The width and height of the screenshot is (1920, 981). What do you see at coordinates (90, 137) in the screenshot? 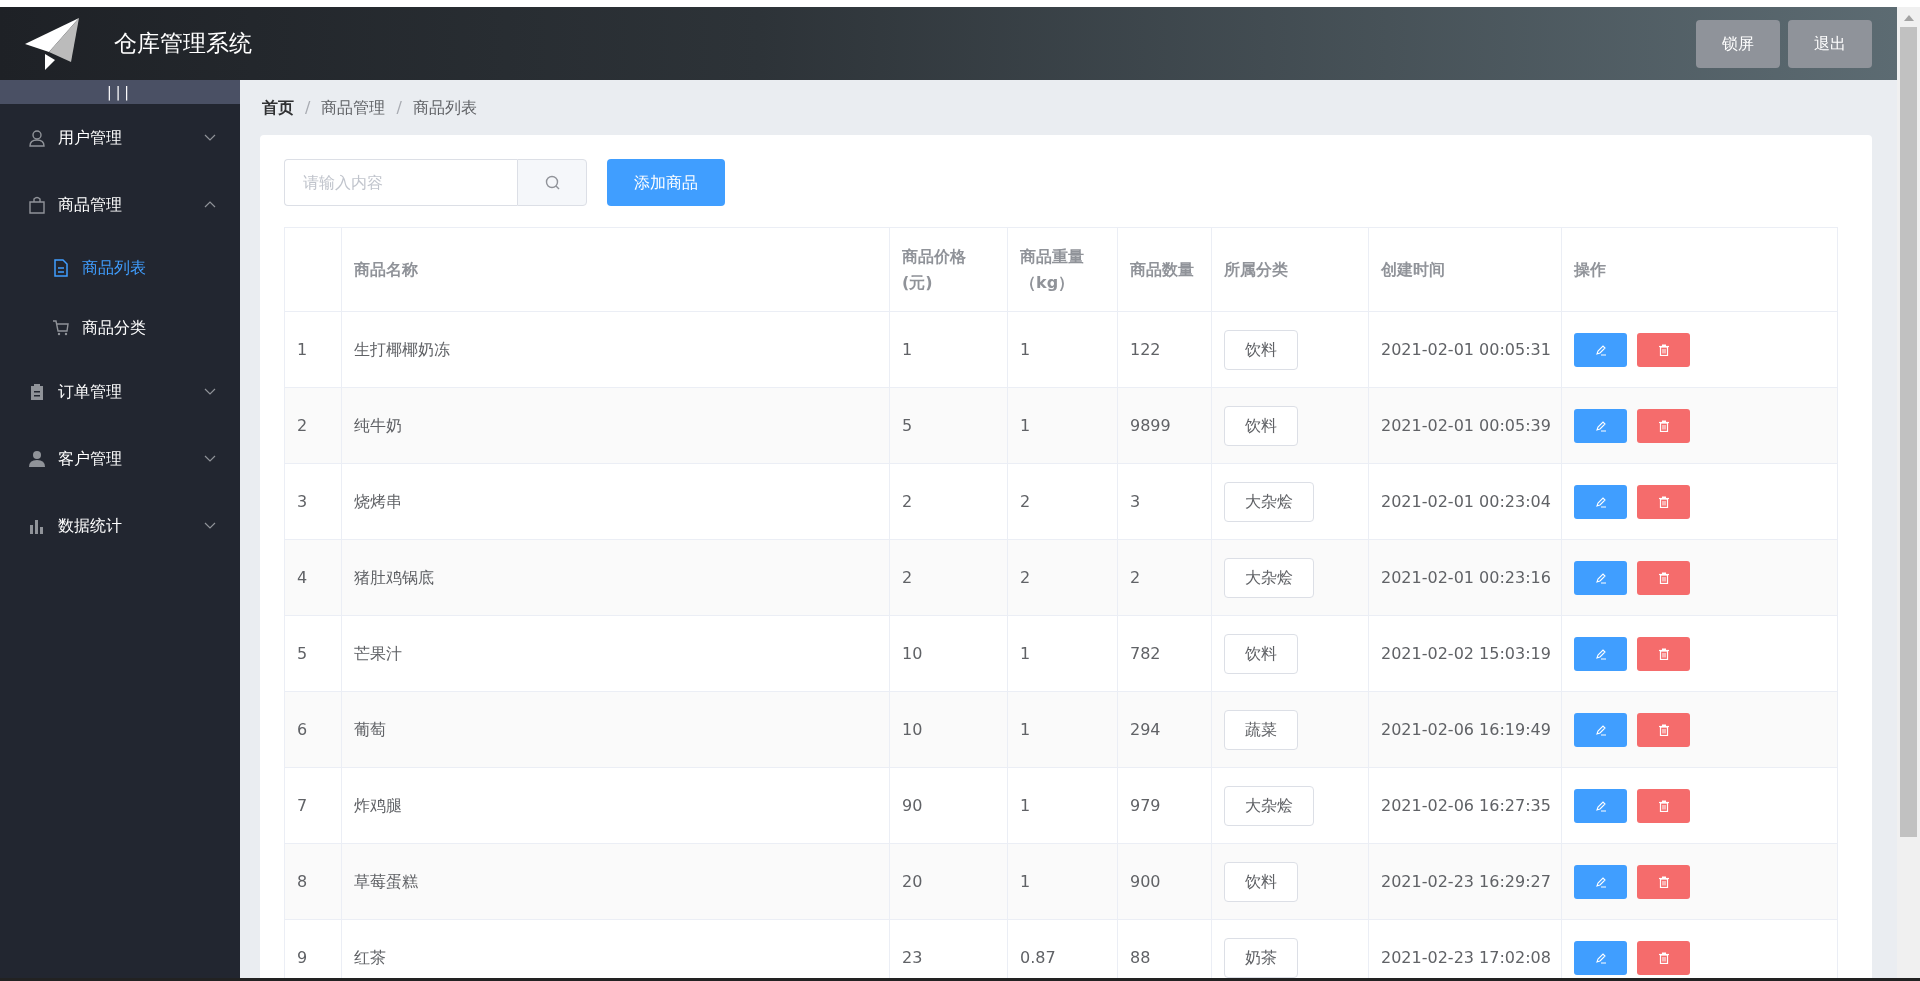
I see `sidebar-item-label: 用户管理` at bounding box center [90, 137].